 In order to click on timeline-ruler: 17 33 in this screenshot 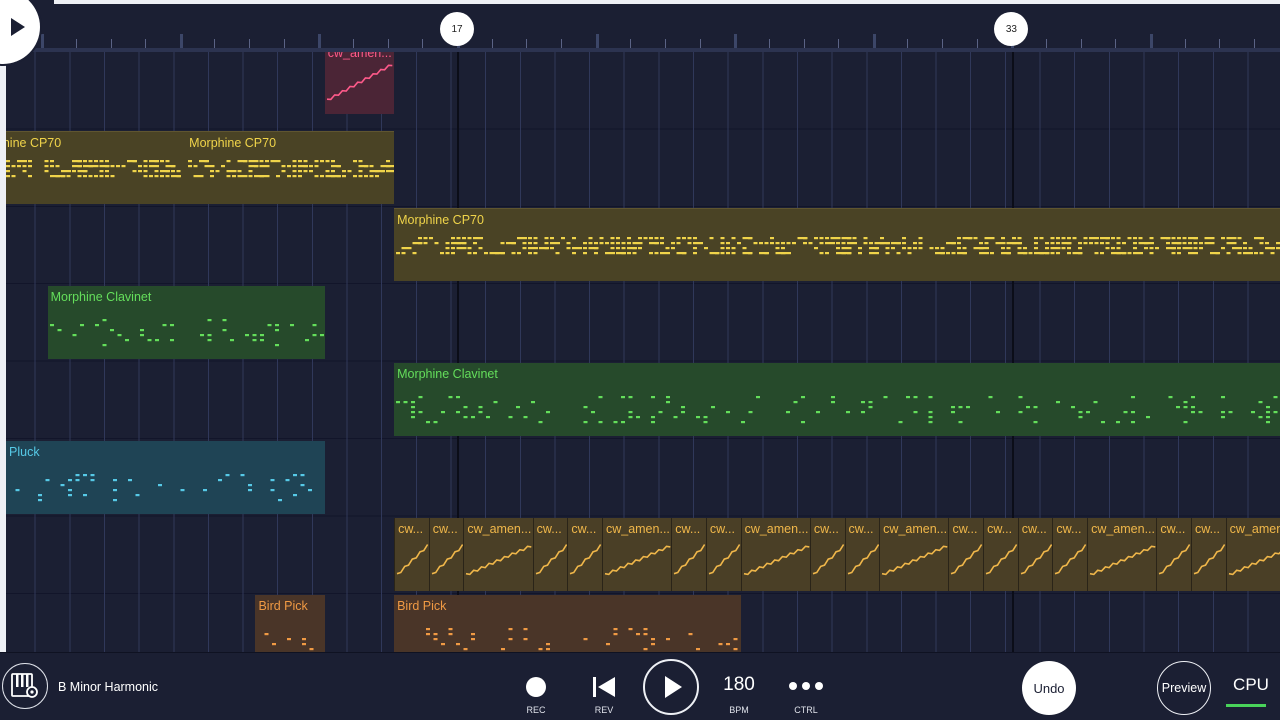, I will do `click(640, 26)`.